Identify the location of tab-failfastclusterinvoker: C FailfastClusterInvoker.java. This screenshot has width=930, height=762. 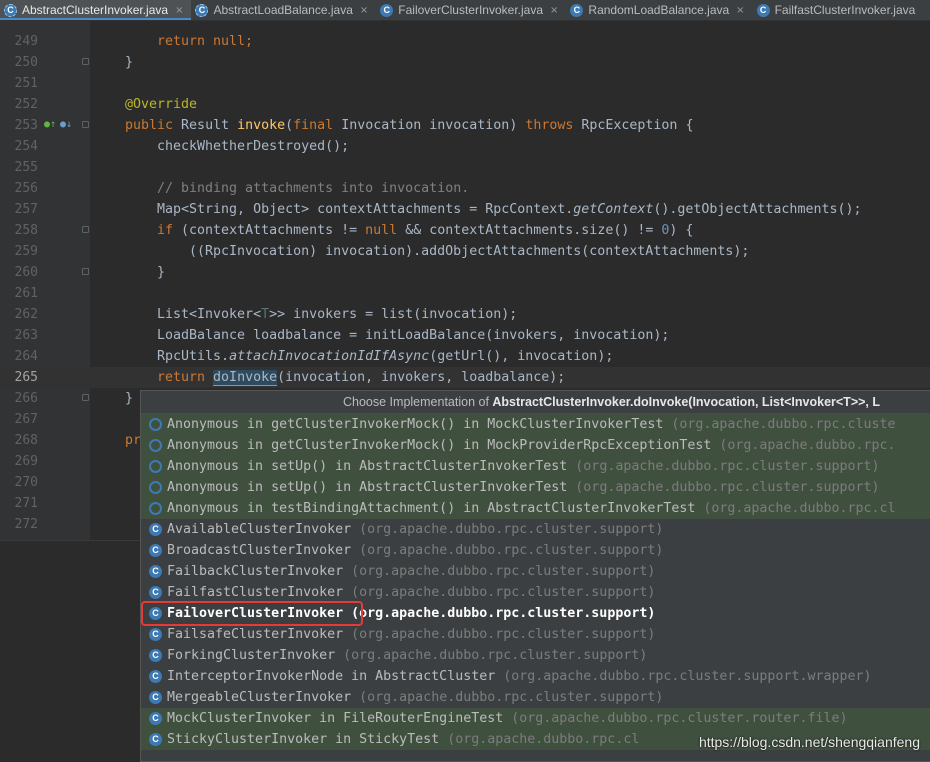
(838, 10).